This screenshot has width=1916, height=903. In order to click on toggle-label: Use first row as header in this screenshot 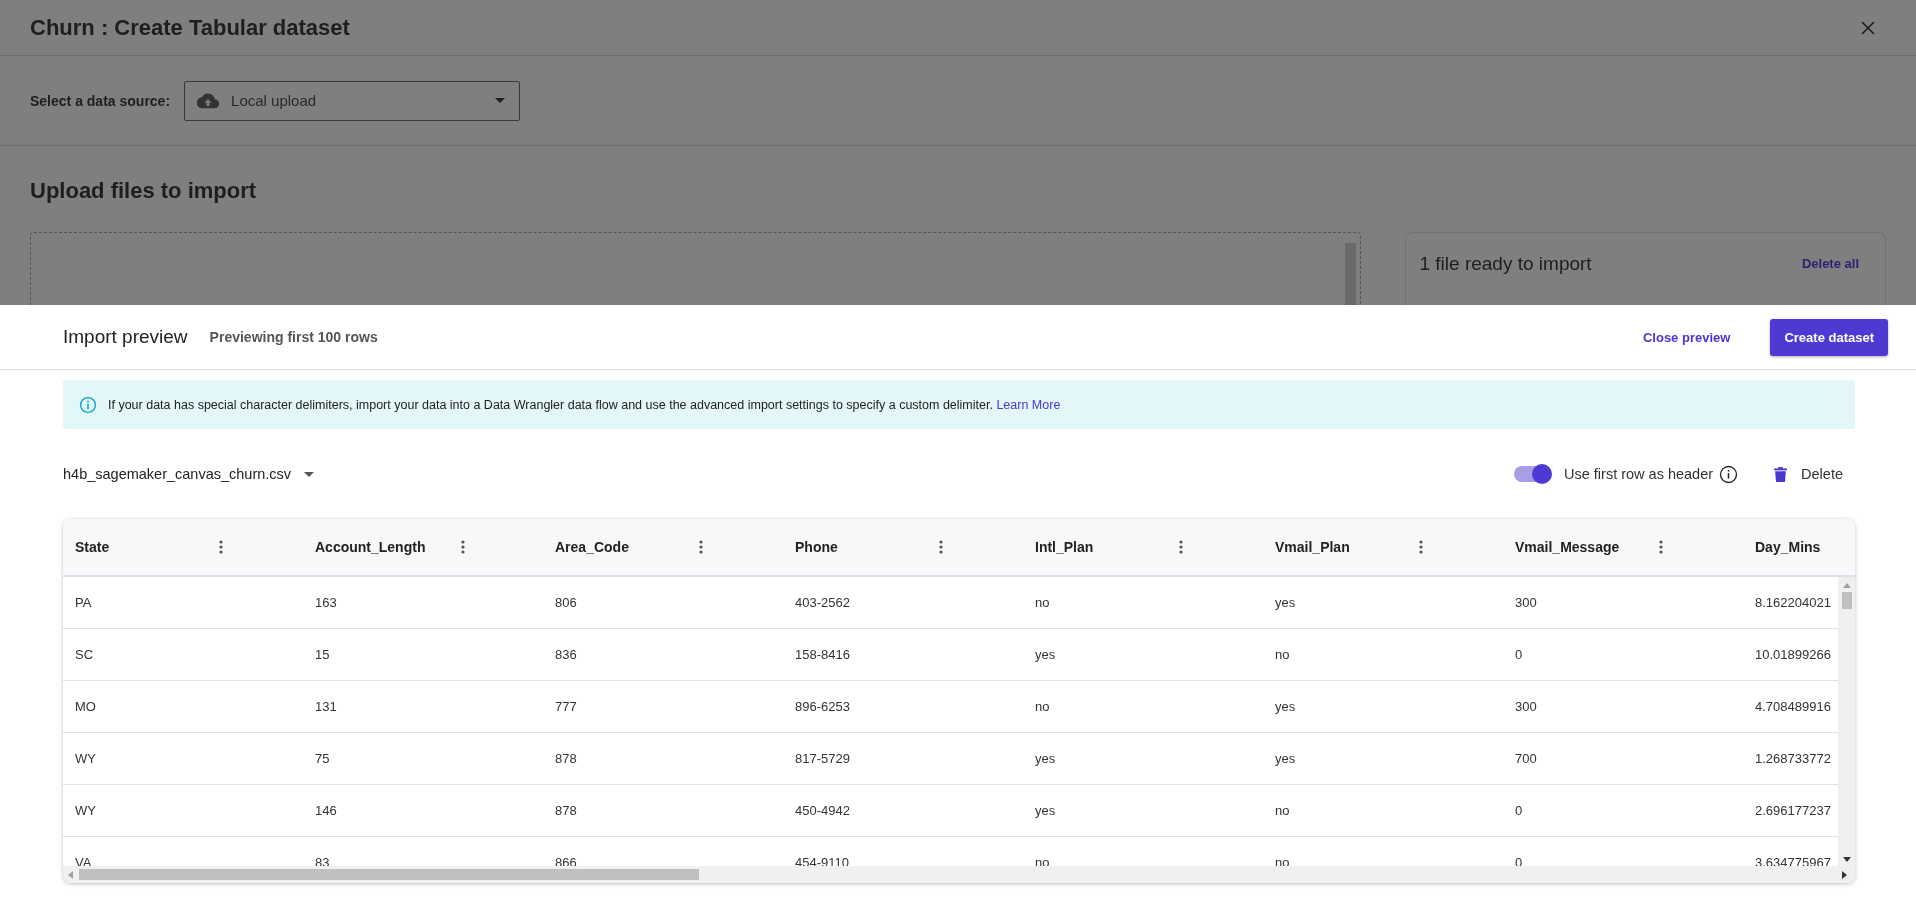, I will do `click(1639, 474)`.